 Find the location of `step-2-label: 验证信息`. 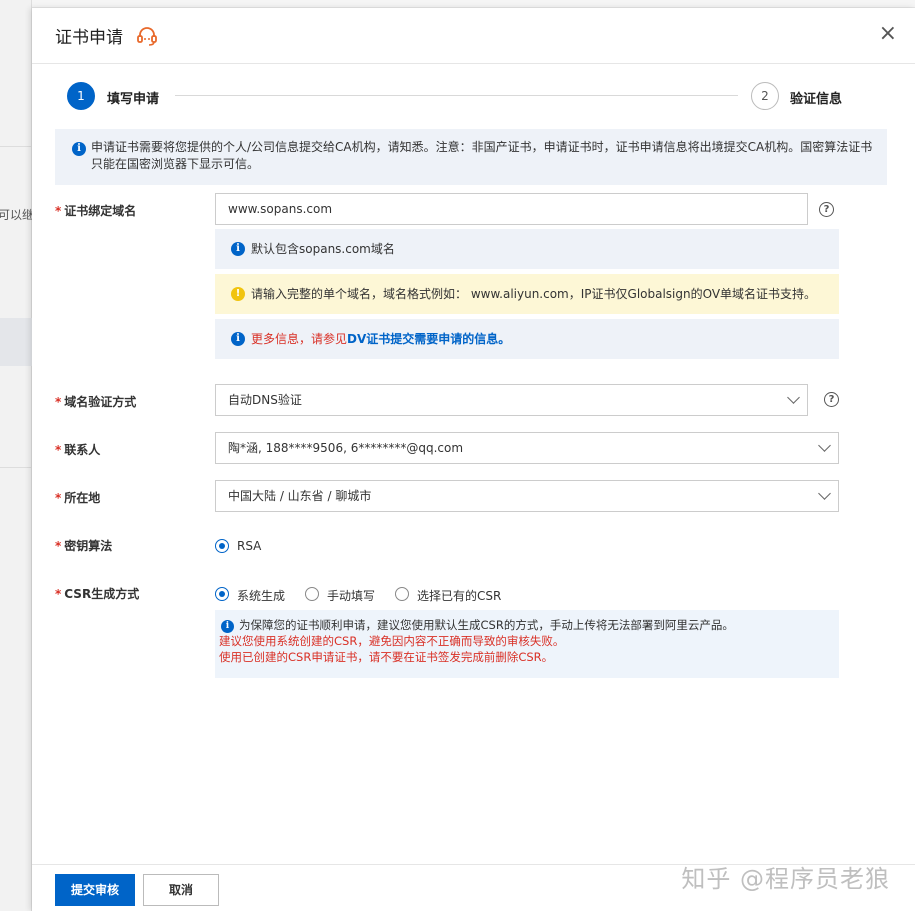

step-2-label: 验证信息 is located at coordinates (816, 99).